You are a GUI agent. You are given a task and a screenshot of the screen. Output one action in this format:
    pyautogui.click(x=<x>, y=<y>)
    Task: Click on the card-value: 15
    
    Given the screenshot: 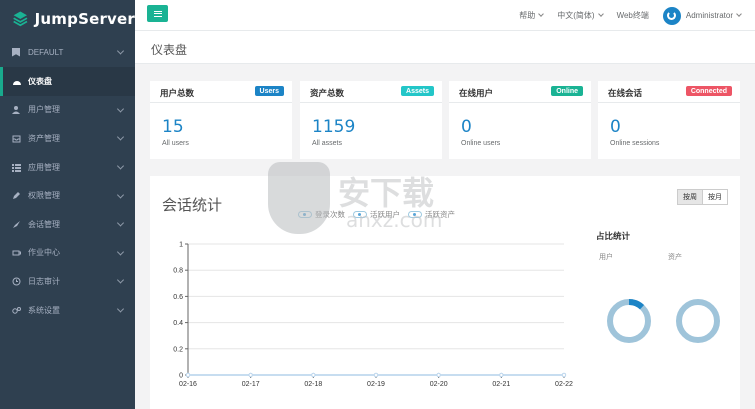 What is the action you would take?
    pyautogui.click(x=173, y=127)
    